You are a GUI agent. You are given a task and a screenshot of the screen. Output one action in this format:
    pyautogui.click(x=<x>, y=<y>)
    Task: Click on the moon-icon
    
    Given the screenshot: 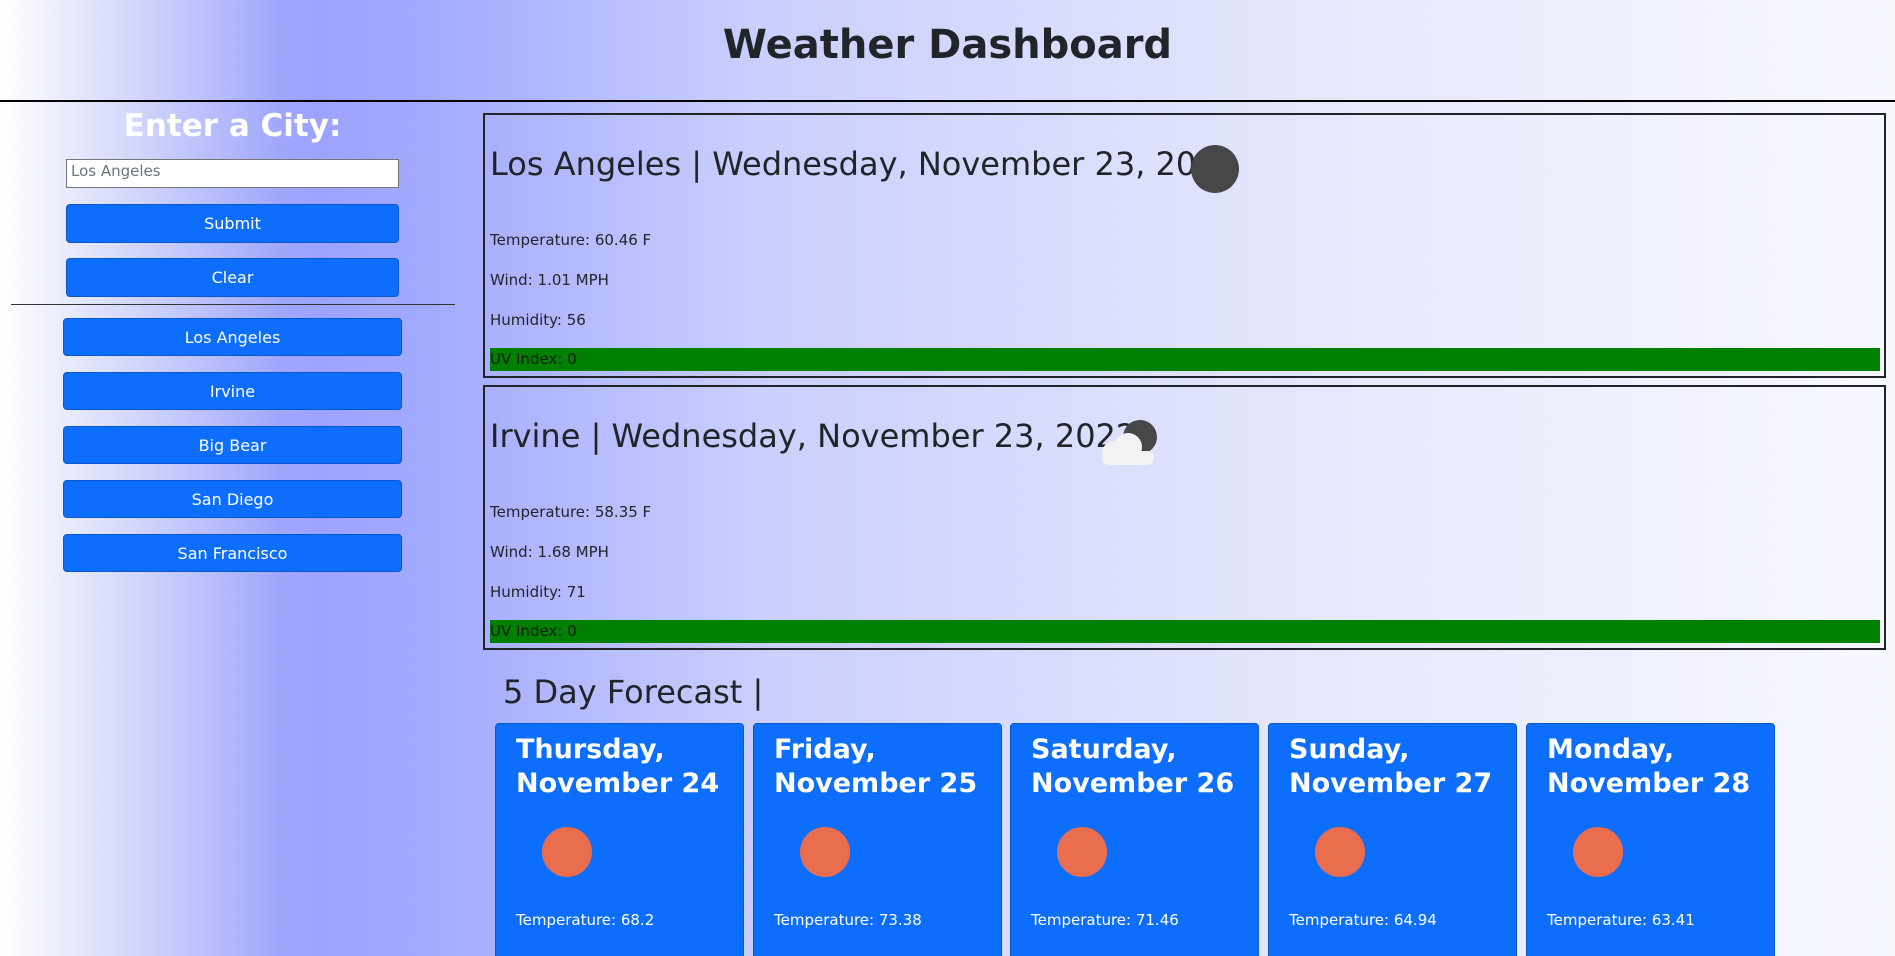 What is the action you would take?
    pyautogui.click(x=1215, y=169)
    